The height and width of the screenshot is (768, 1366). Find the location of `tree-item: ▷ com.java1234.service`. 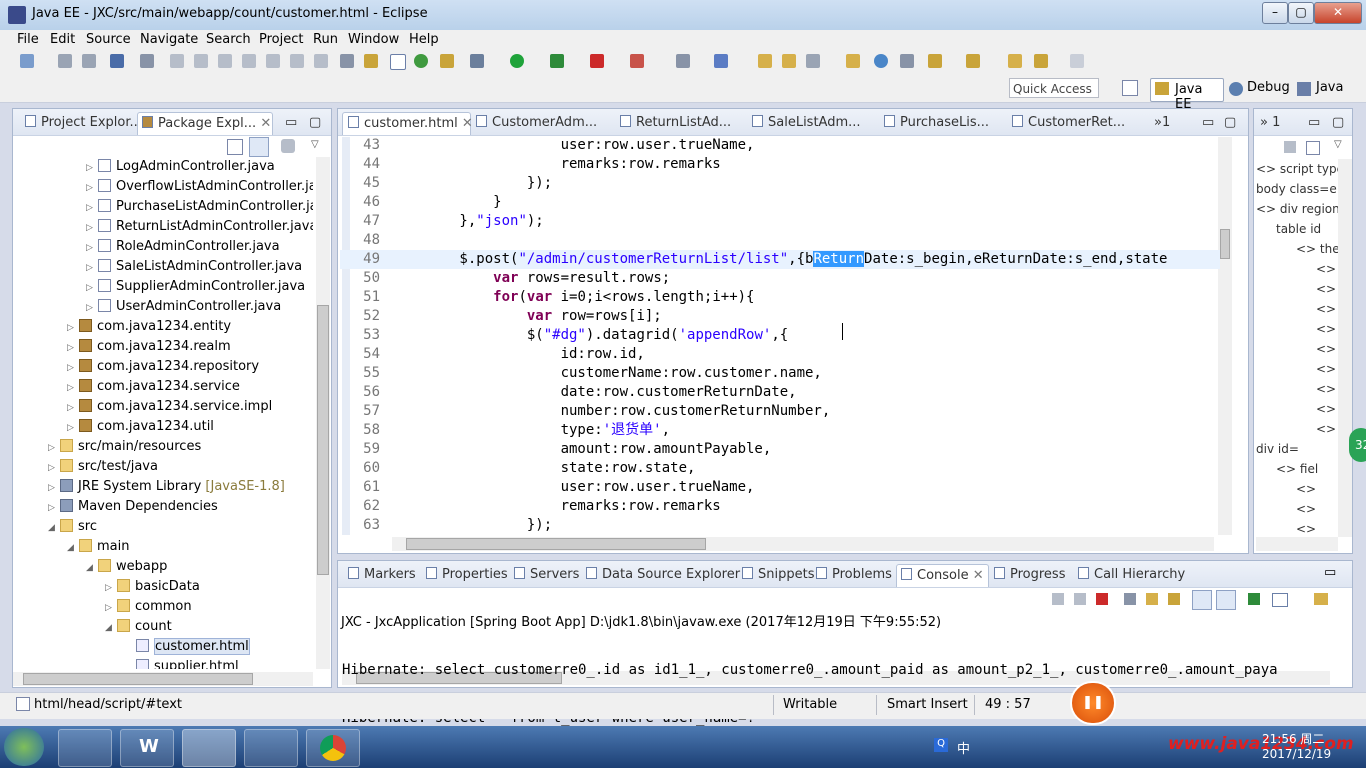

tree-item: ▷ com.java1234.service is located at coordinates (153, 387).